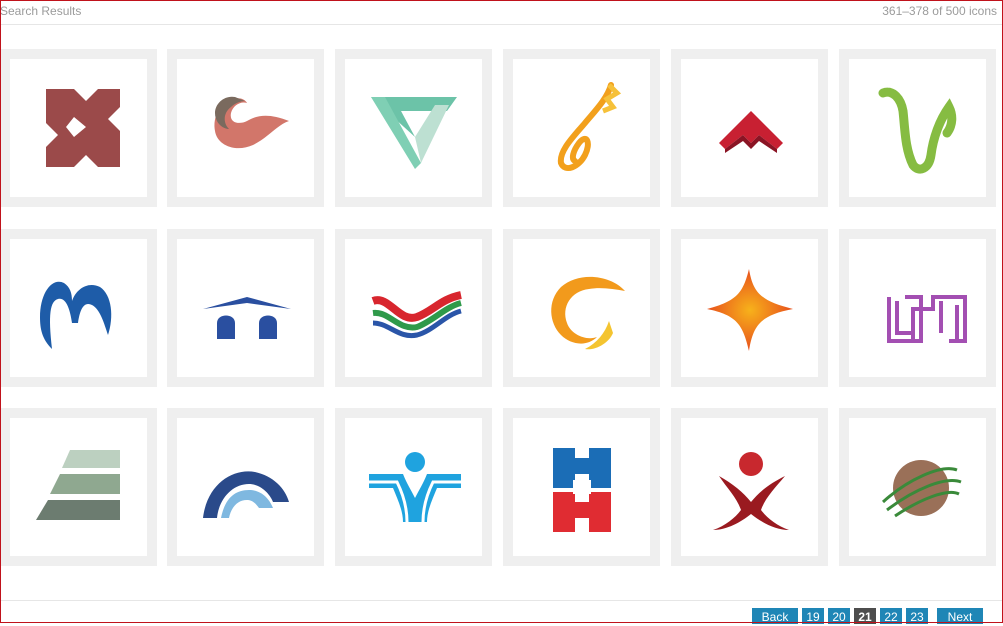 The width and height of the screenshot is (1003, 626). I want to click on blue-person-logo-icon, so click(415, 487).